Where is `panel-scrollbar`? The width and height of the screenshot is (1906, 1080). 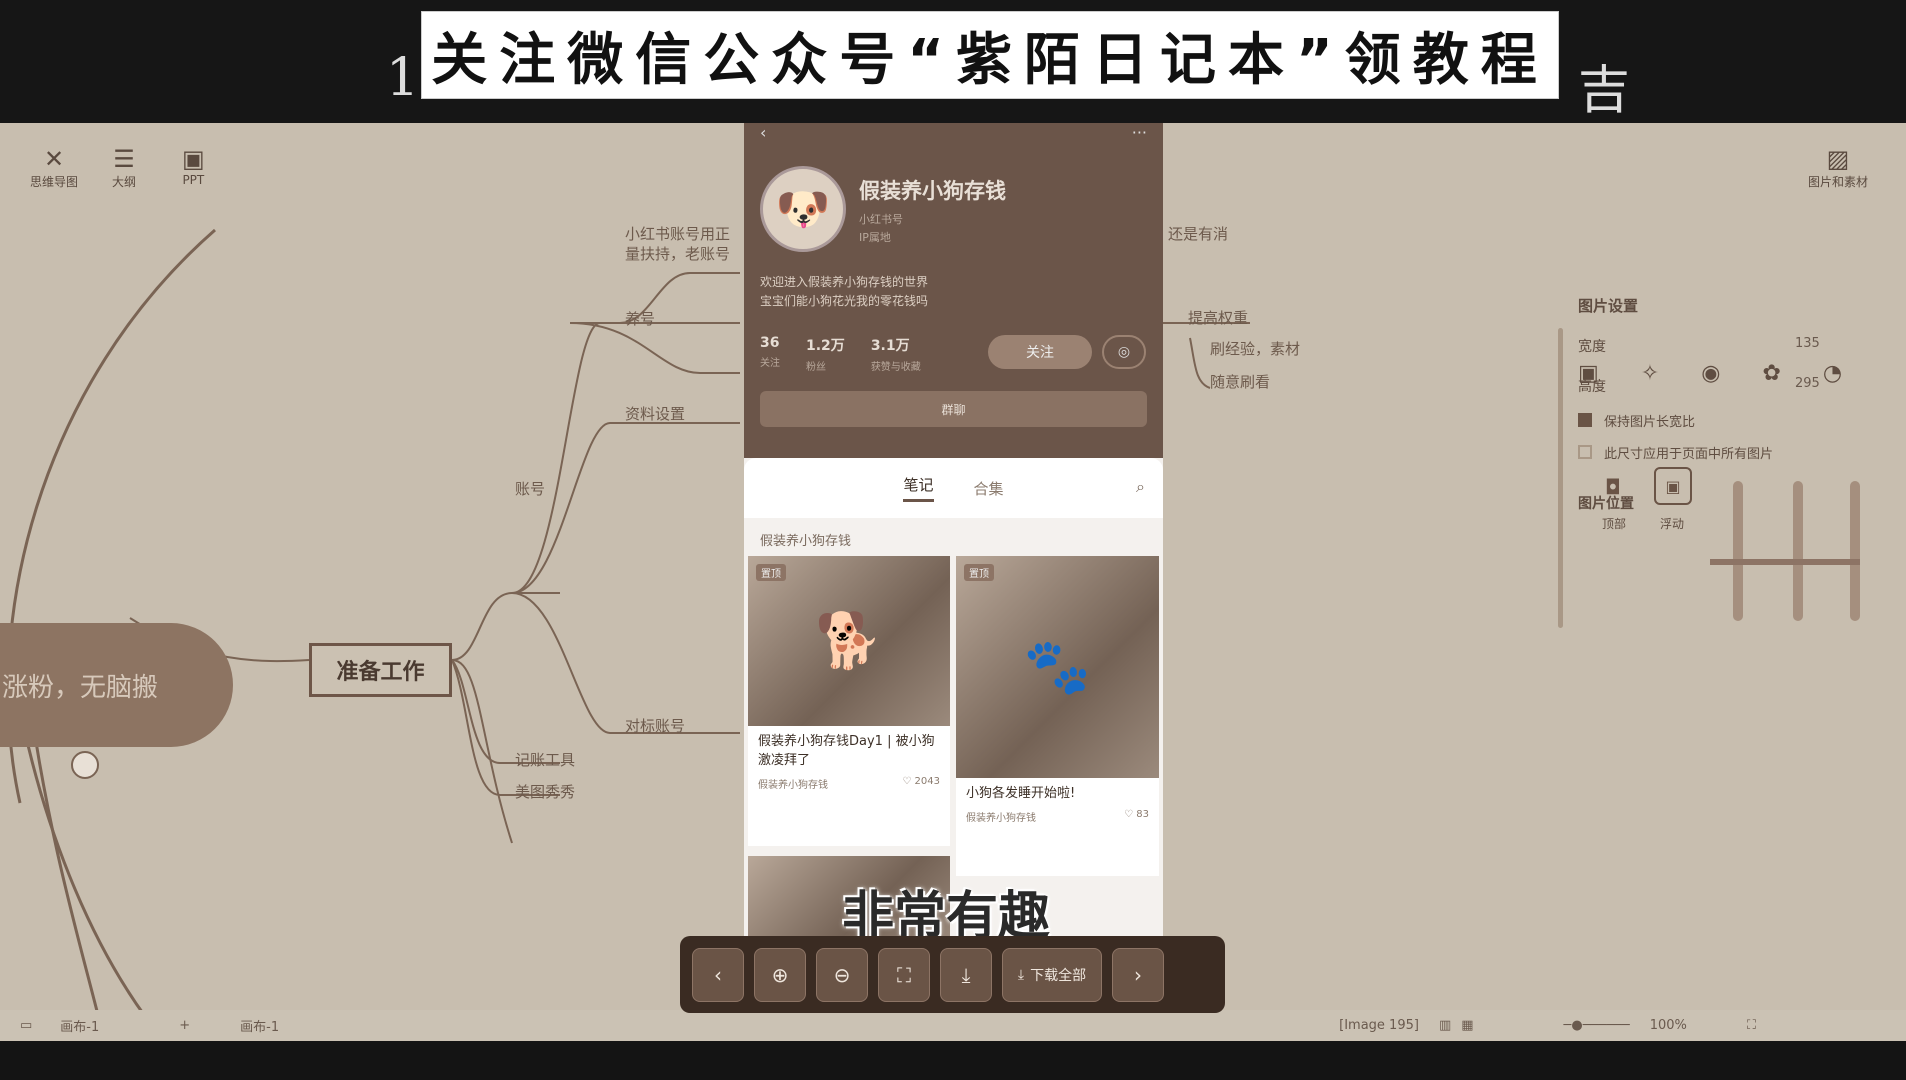
panel-scrollbar is located at coordinates (1560, 478).